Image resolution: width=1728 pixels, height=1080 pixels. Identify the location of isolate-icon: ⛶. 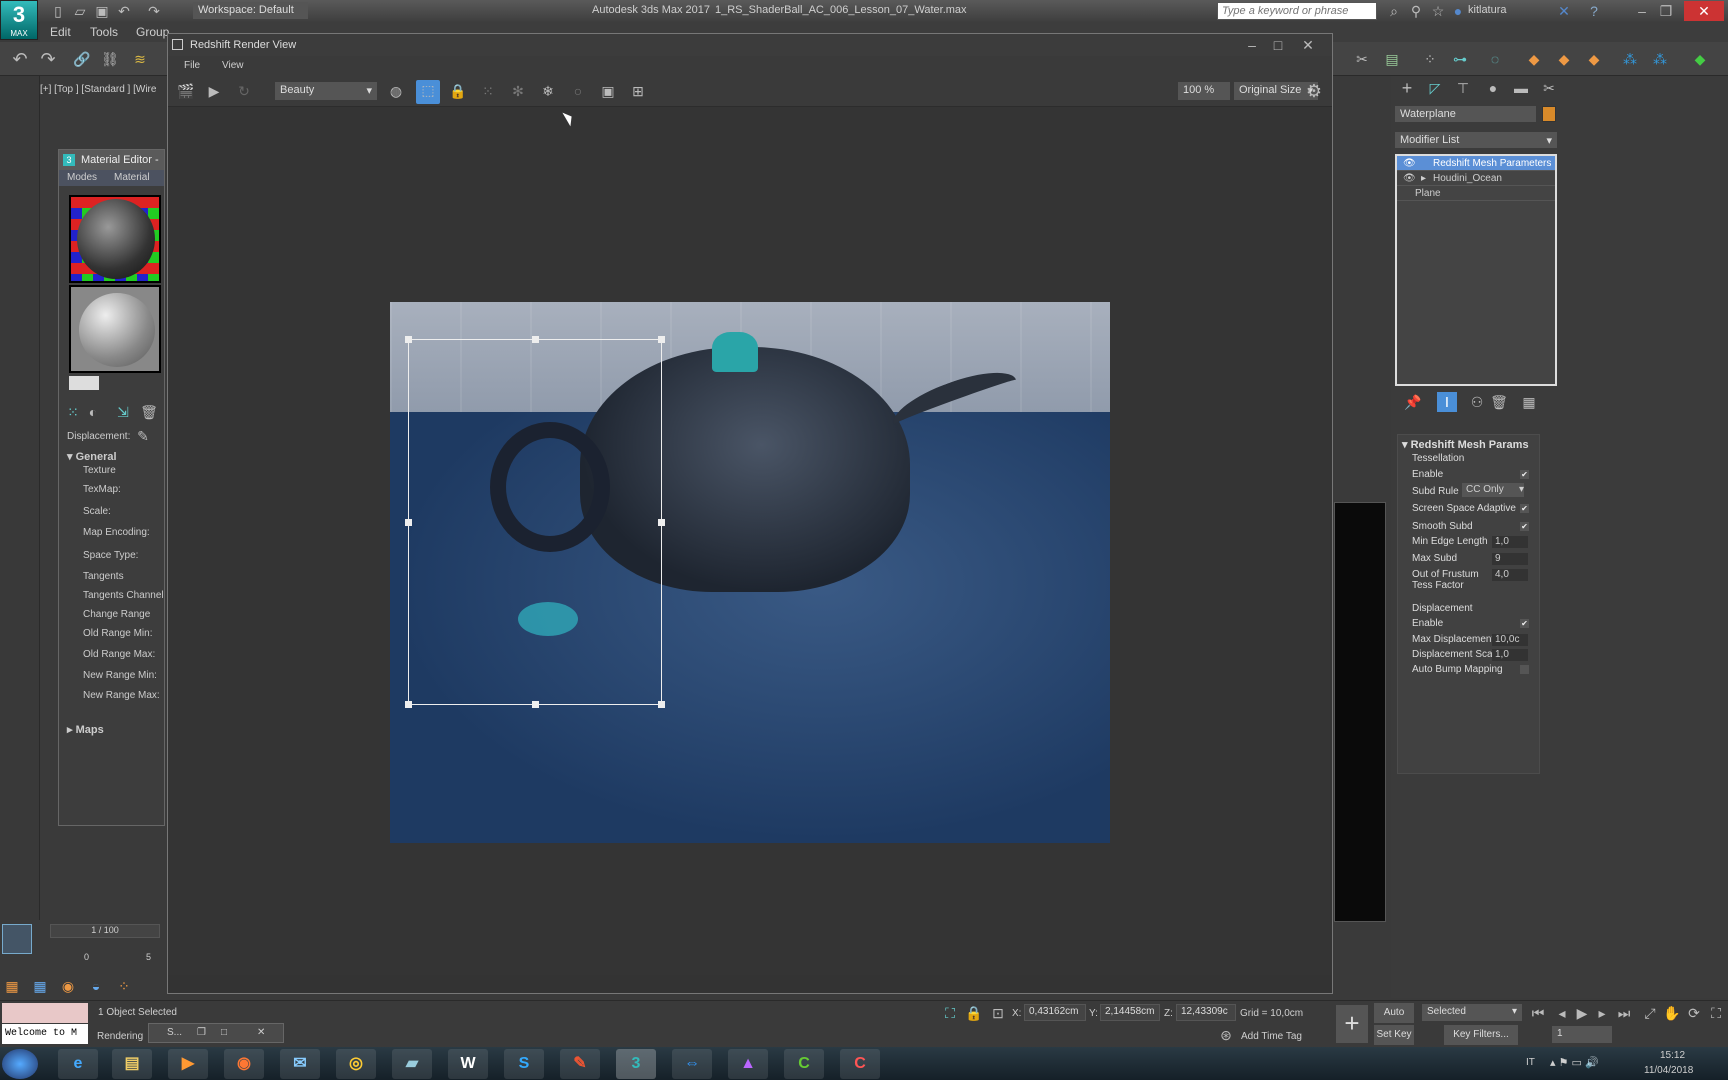
(950, 1013).